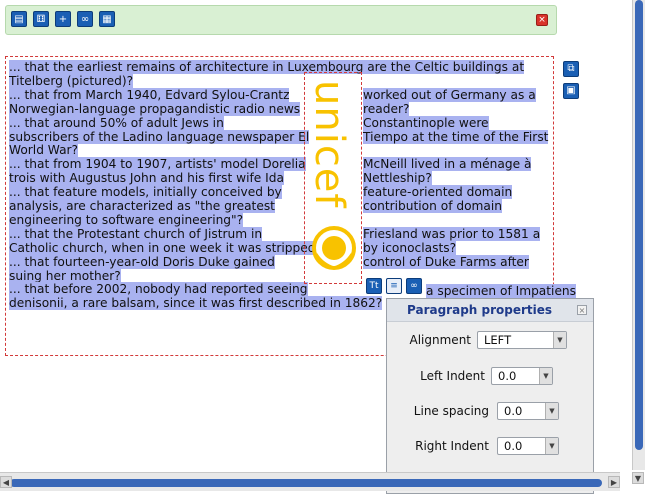 This screenshot has height=494, width=650. I want to click on copy-icon: ⧉, so click(571, 69).